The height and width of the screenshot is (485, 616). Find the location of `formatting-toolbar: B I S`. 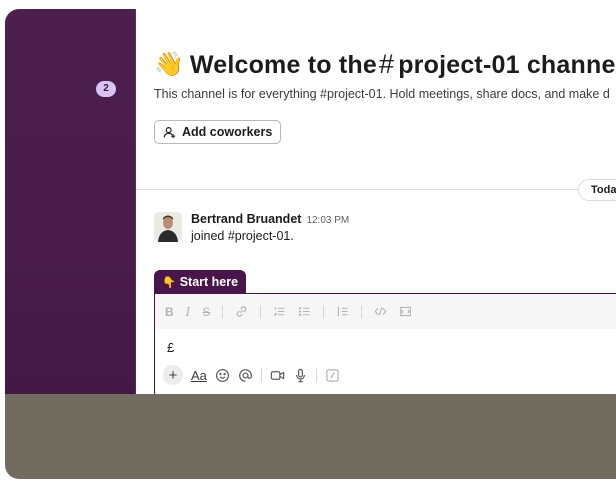

formatting-toolbar: B I S is located at coordinates (385, 311).